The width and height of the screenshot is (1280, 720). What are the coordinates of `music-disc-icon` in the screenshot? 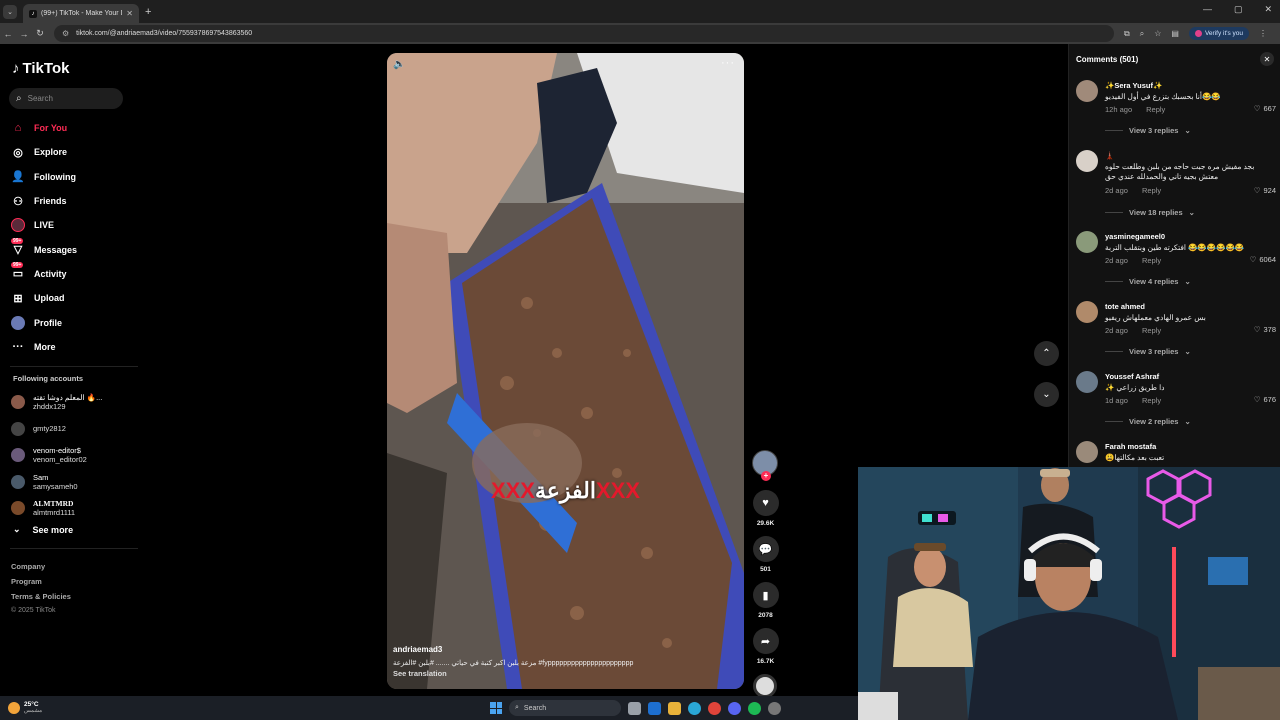 It's located at (765, 686).